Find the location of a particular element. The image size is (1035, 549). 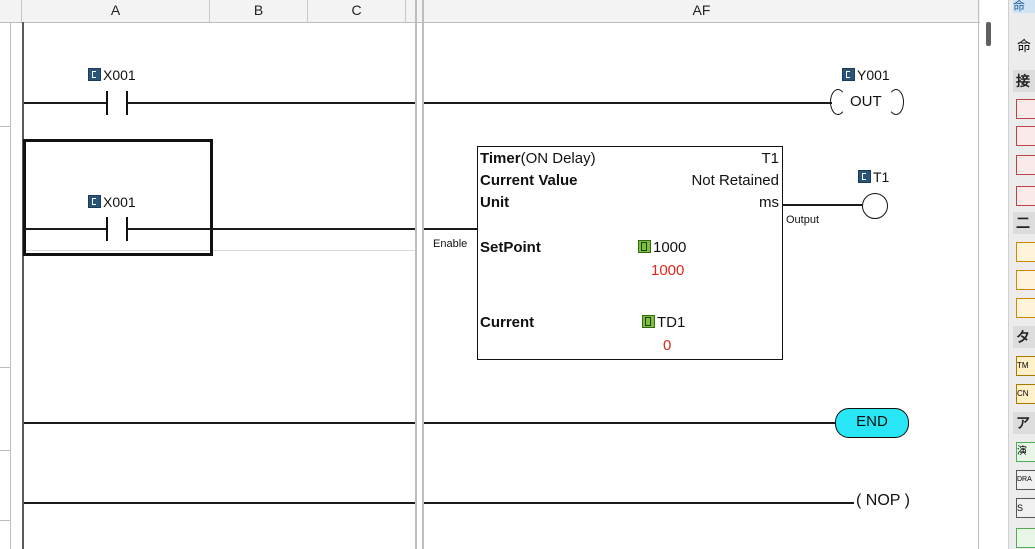

timer-setpoint-value: 1000 is located at coordinates (668, 270).